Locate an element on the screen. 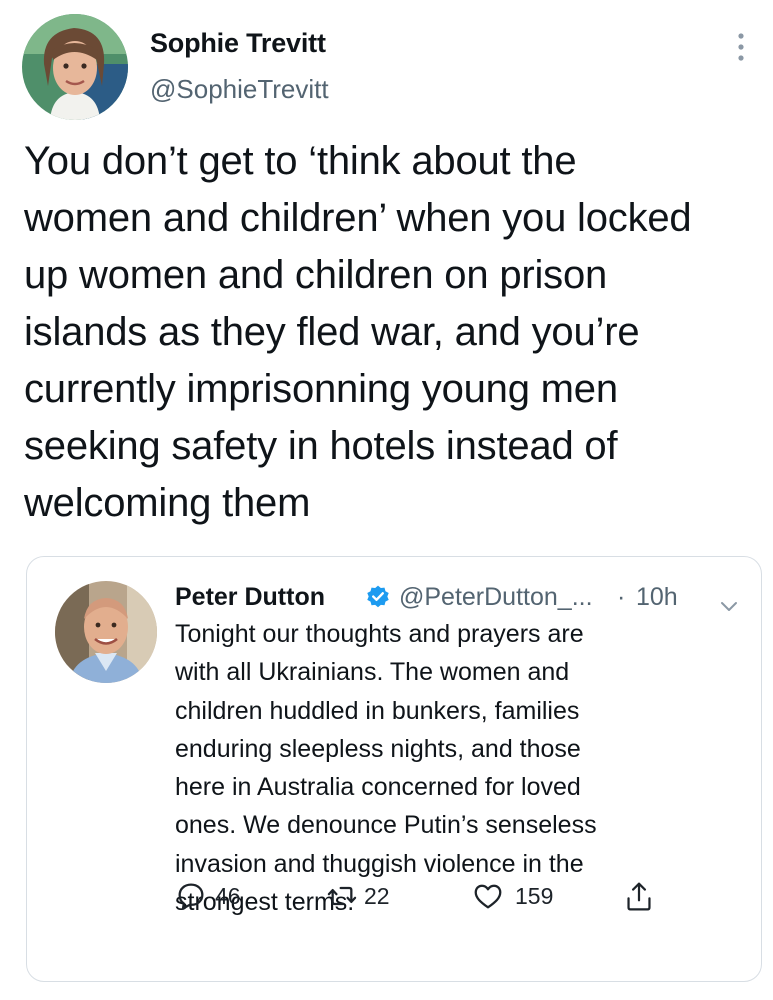 The width and height of the screenshot is (773, 1000). quoted-author-avatar is located at coordinates (106, 632).